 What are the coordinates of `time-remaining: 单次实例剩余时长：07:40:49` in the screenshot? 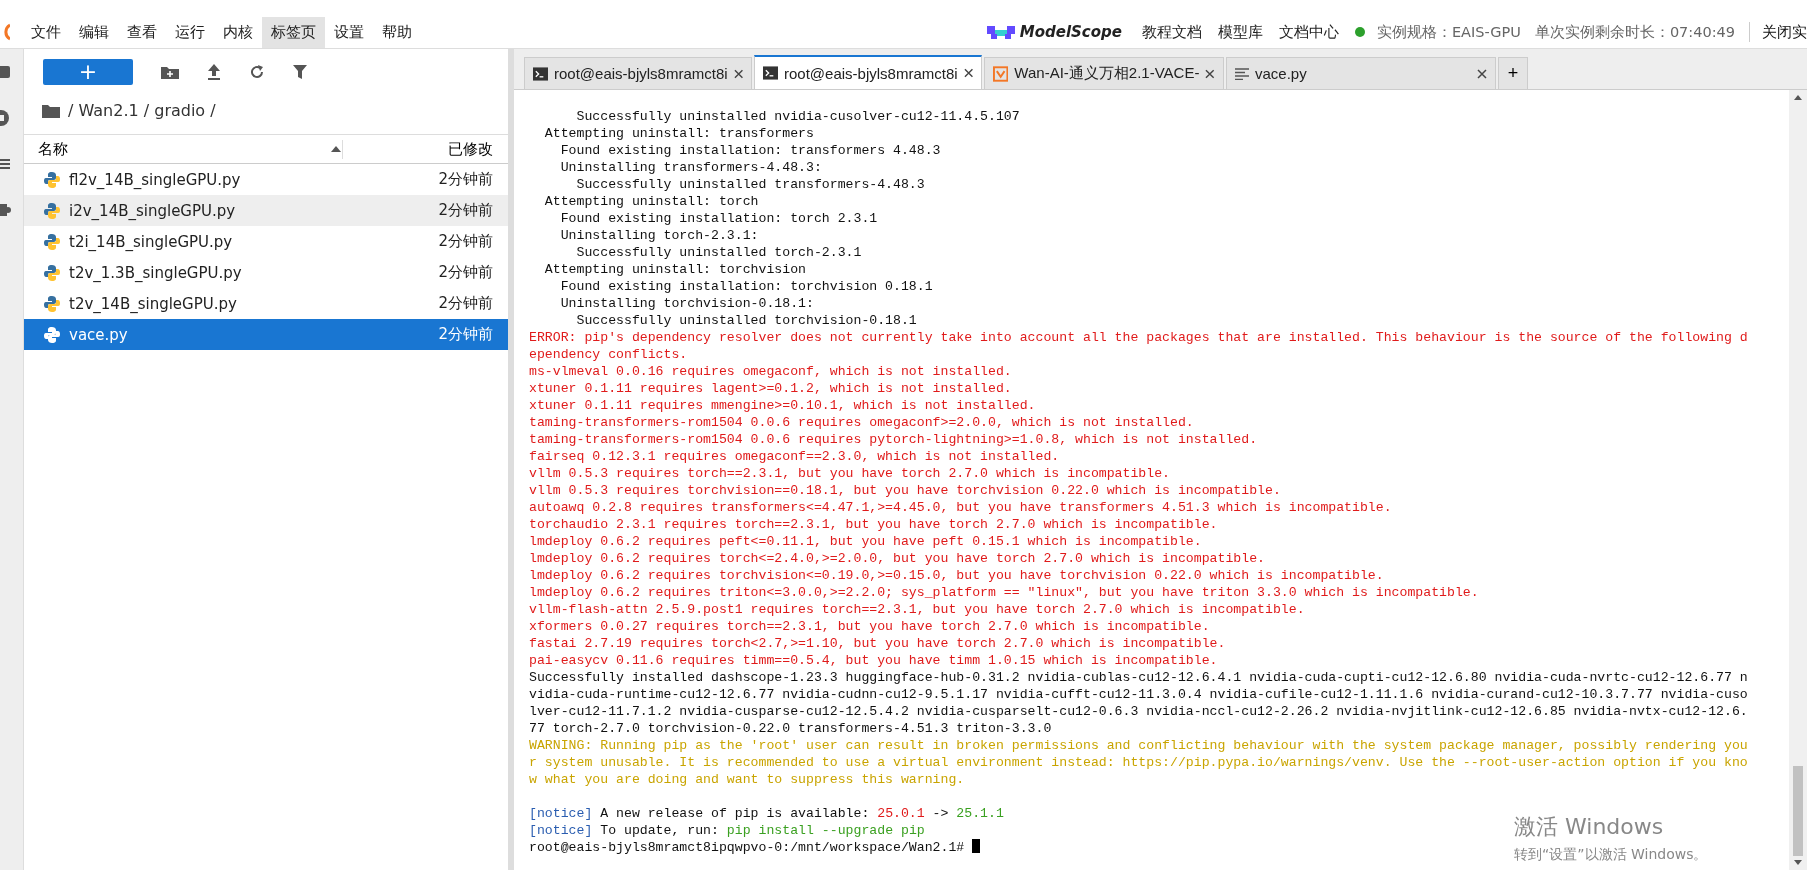 It's located at (1634, 32).